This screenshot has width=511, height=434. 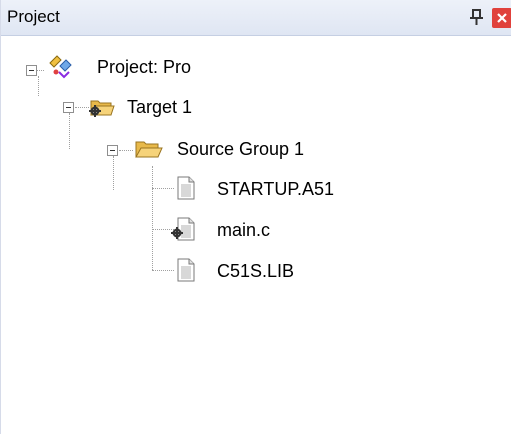 What do you see at coordinates (148, 149) in the screenshot?
I see `folder-icon` at bounding box center [148, 149].